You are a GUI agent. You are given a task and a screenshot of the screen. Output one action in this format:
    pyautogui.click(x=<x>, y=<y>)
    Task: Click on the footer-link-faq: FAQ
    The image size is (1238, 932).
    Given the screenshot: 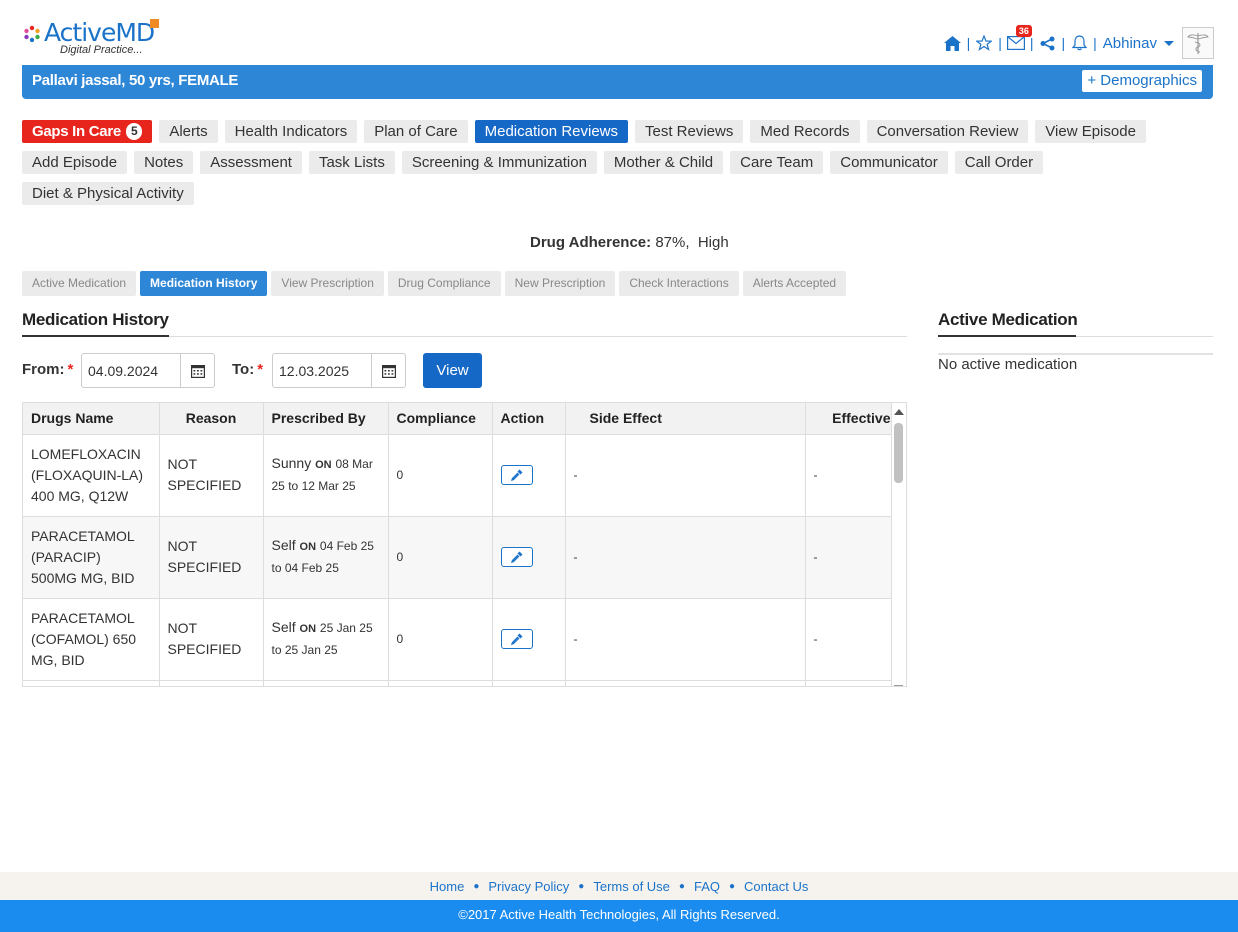 What is the action you would take?
    pyautogui.click(x=707, y=886)
    